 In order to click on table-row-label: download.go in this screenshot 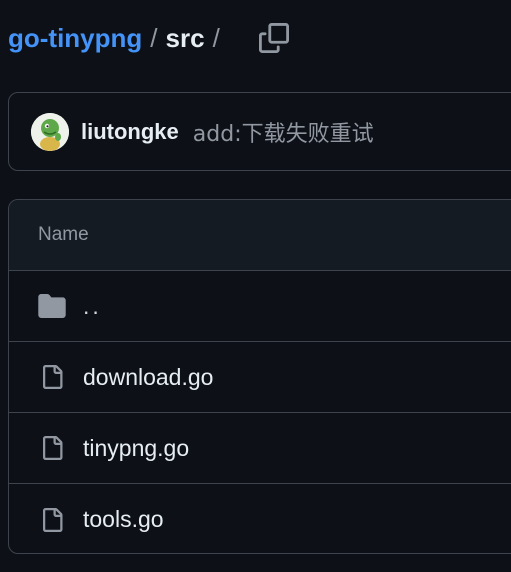, I will do `click(148, 376)`.